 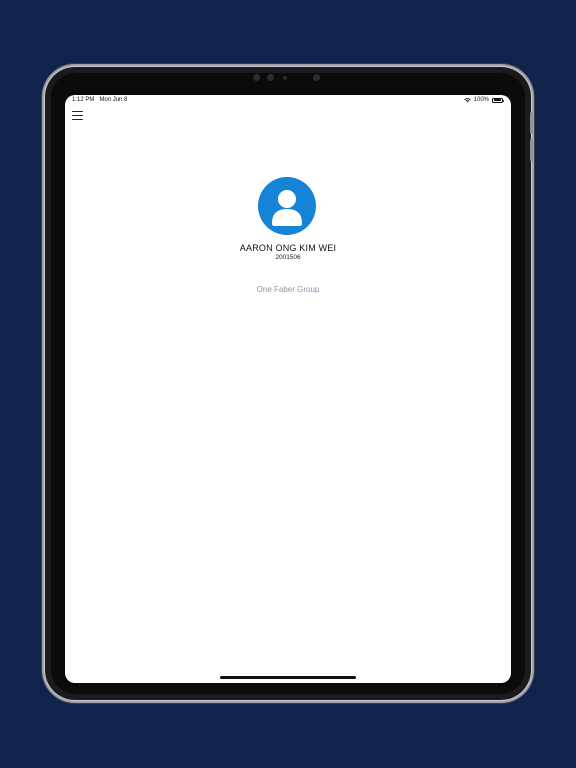 I want to click on avatar, so click(x=287, y=206).